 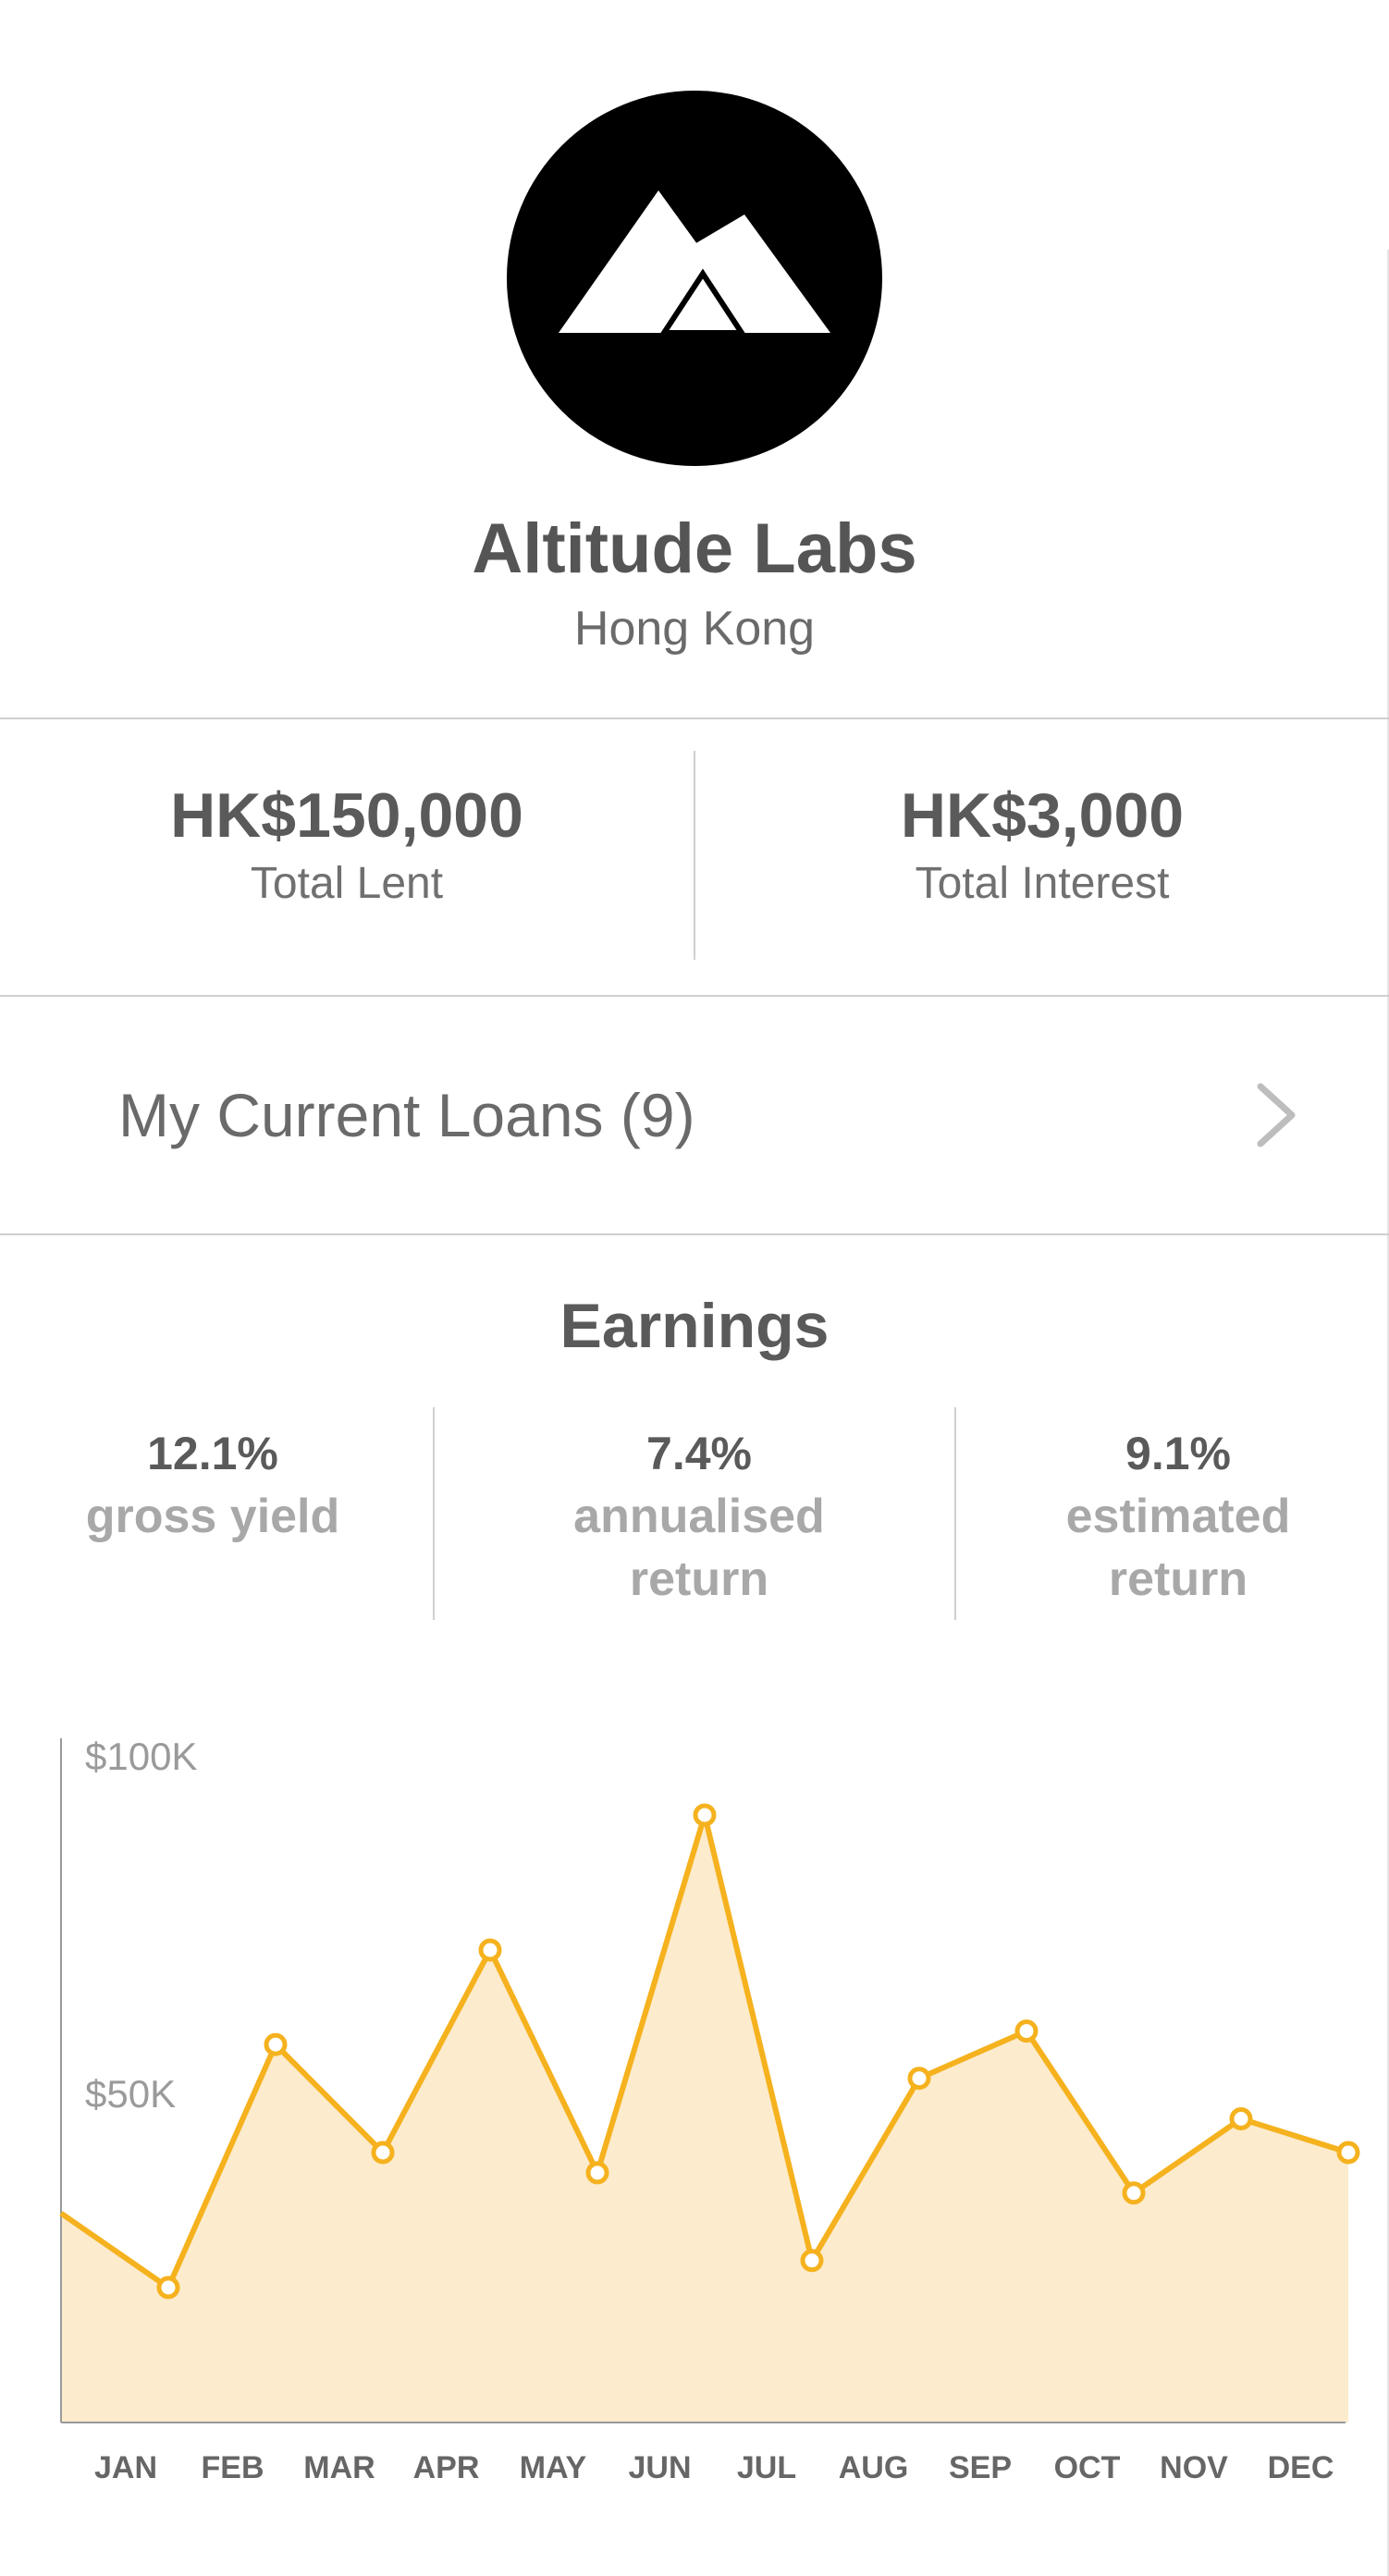 I want to click on data-point-aug, so click(x=919, y=2079).